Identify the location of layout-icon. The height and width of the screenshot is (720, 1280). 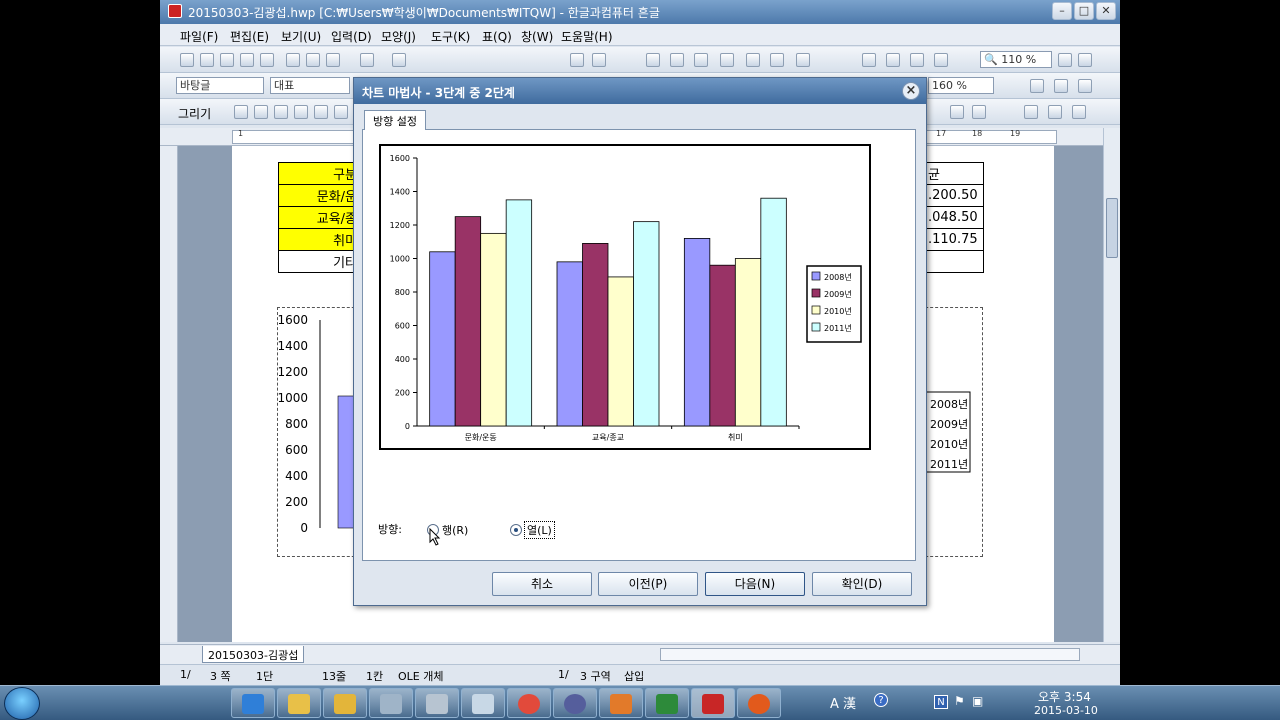
(893, 60).